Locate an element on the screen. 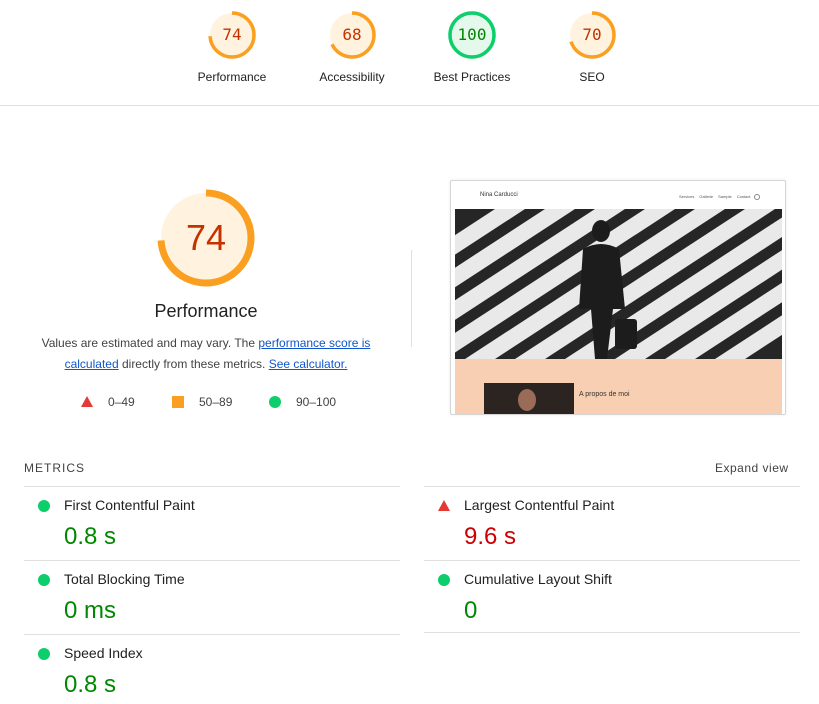 The height and width of the screenshot is (704, 819). metric-name: Total Blocking Time is located at coordinates (124, 579).